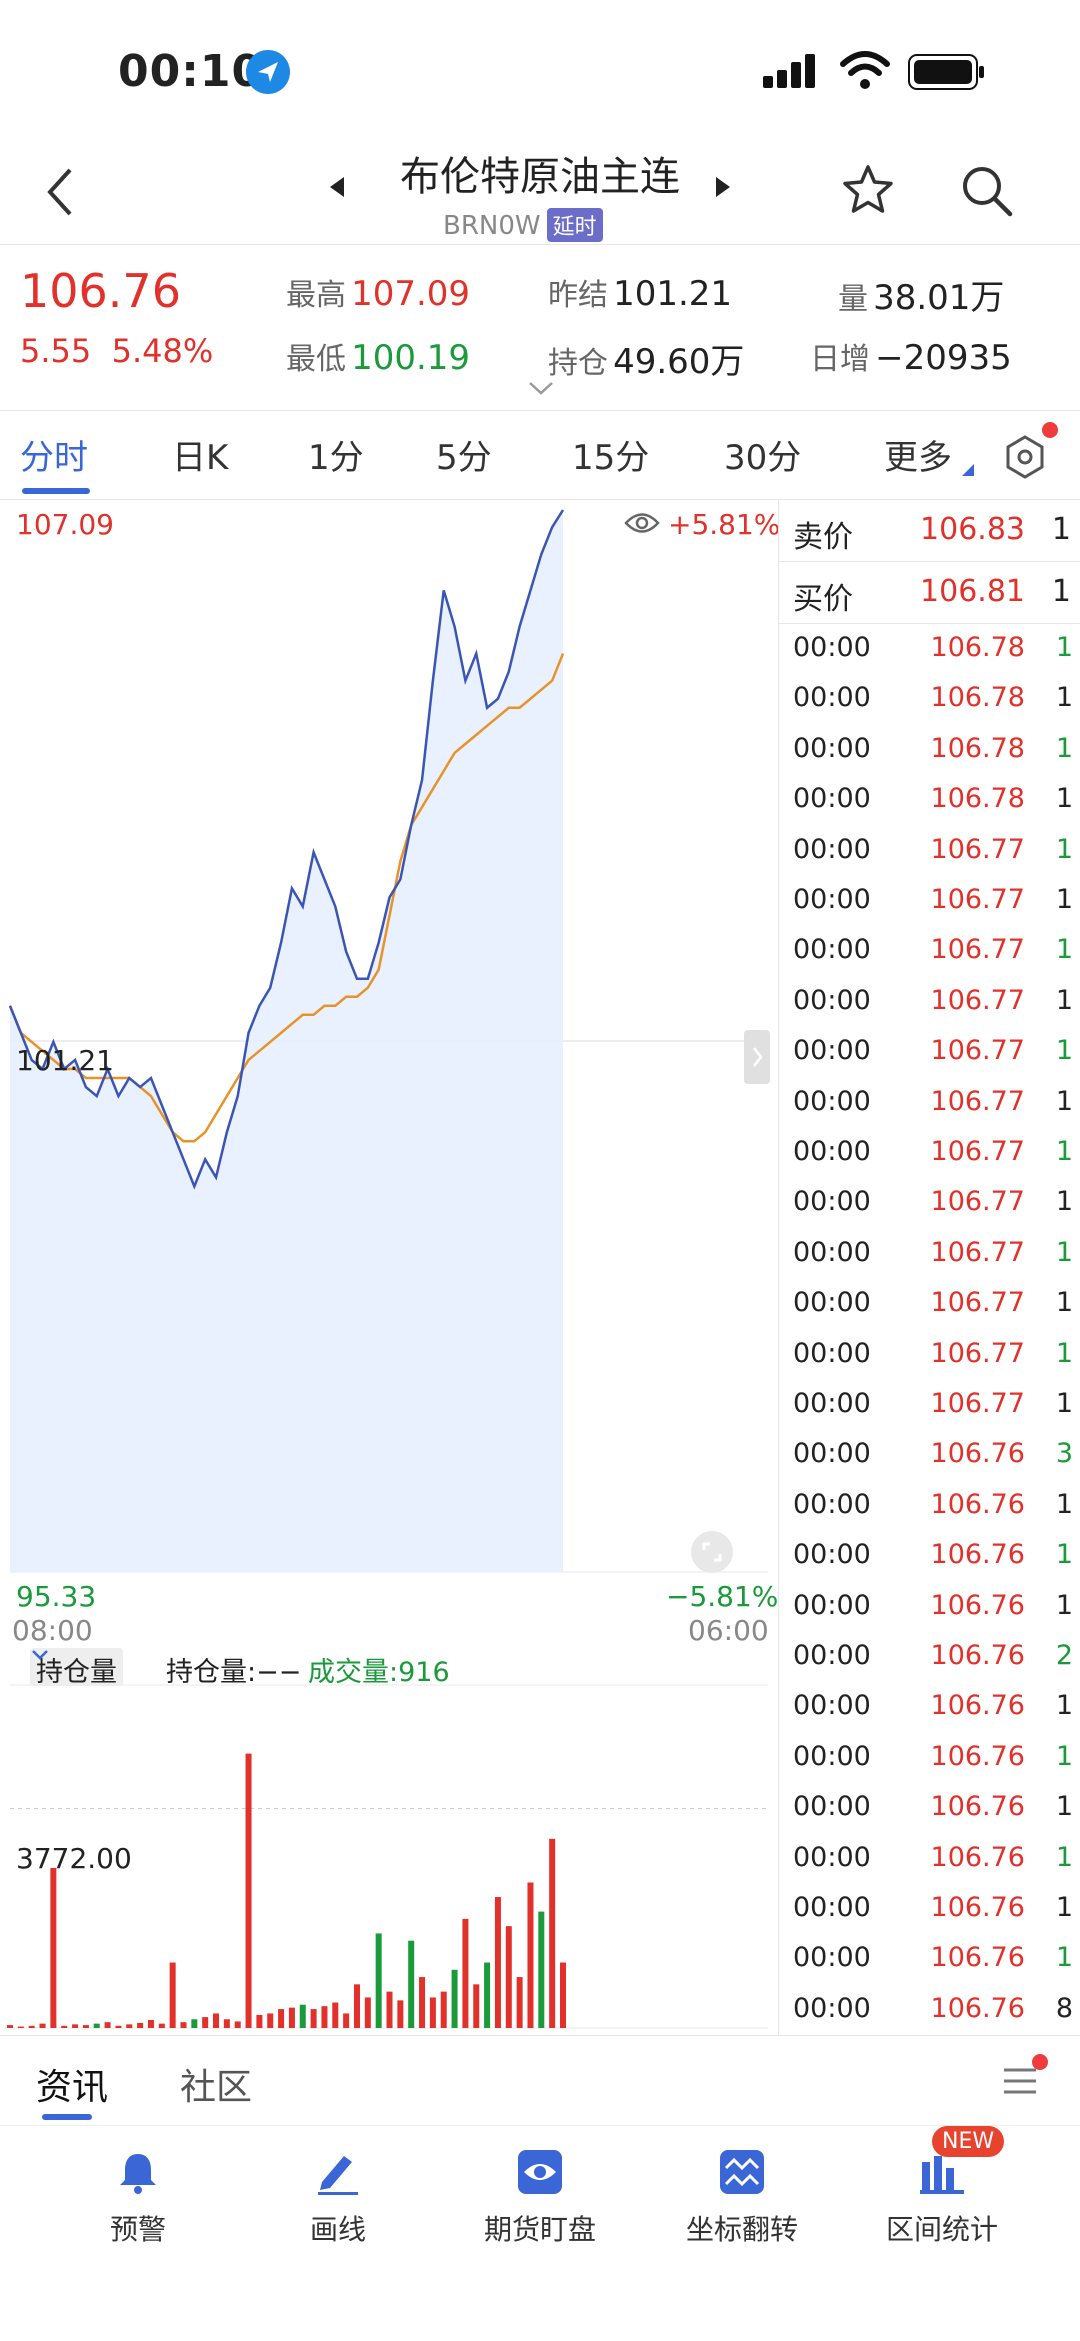 The height and width of the screenshot is (2341, 1080). Describe the element at coordinates (646, 358) in the screenshot. I see `open-interest-cell: 持仓 49.60万` at that location.